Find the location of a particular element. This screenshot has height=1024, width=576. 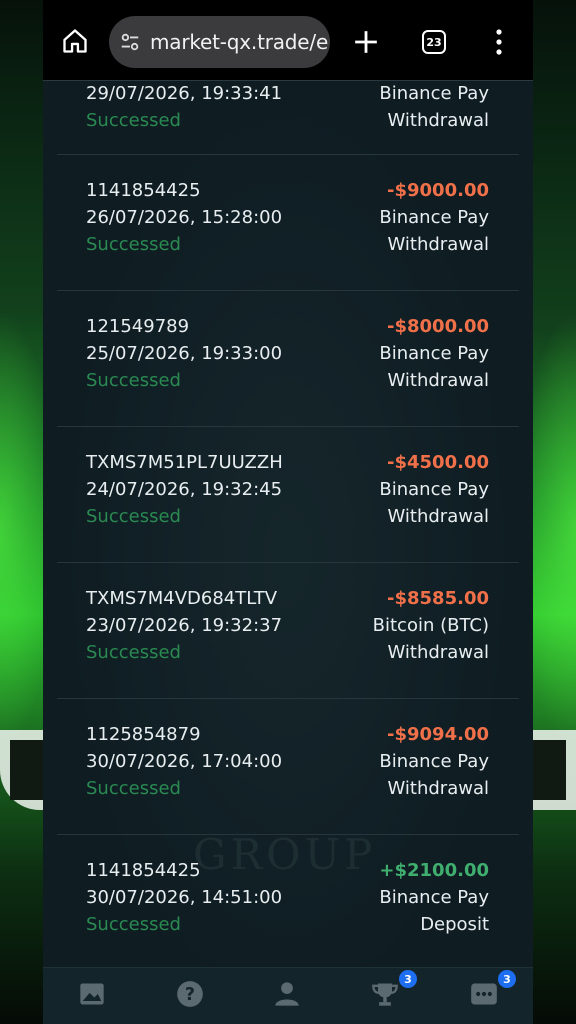

chat-icon is located at coordinates (484, 994).